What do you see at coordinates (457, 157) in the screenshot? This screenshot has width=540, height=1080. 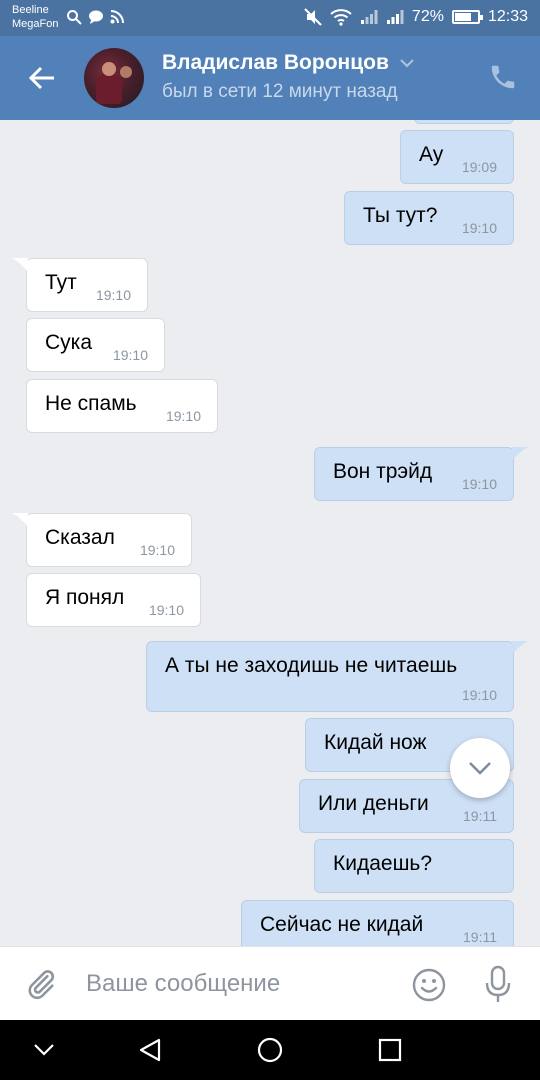 I see `outgoing-message: Ау 19:09` at bounding box center [457, 157].